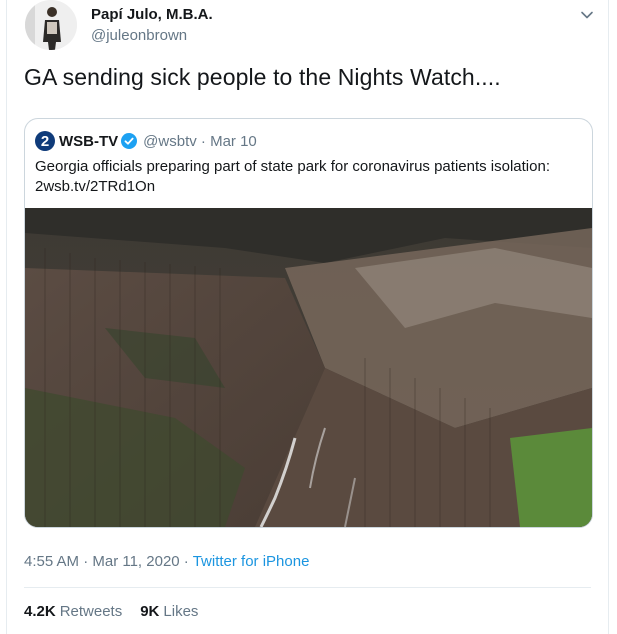 This screenshot has width=617, height=634. What do you see at coordinates (307, 187) in the screenshot?
I see `quoted-link: 2wsb.tv/2TRd1On` at bounding box center [307, 187].